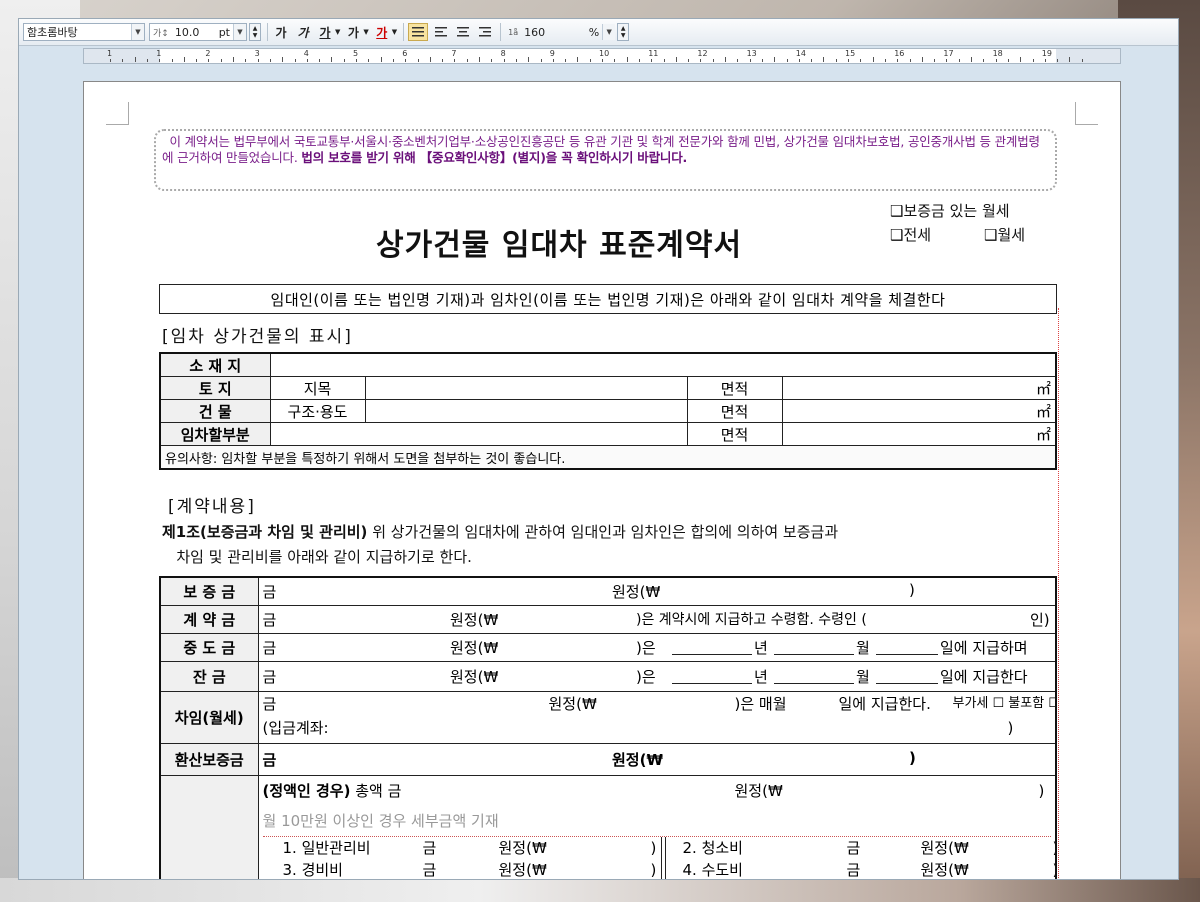 The width and height of the screenshot is (1200, 902). I want to click on horizontal-ruler: 1 1 2 3 4 5 6 7 8 9 10 11 12 13 14 15 16 17 18 19, so click(602, 56).